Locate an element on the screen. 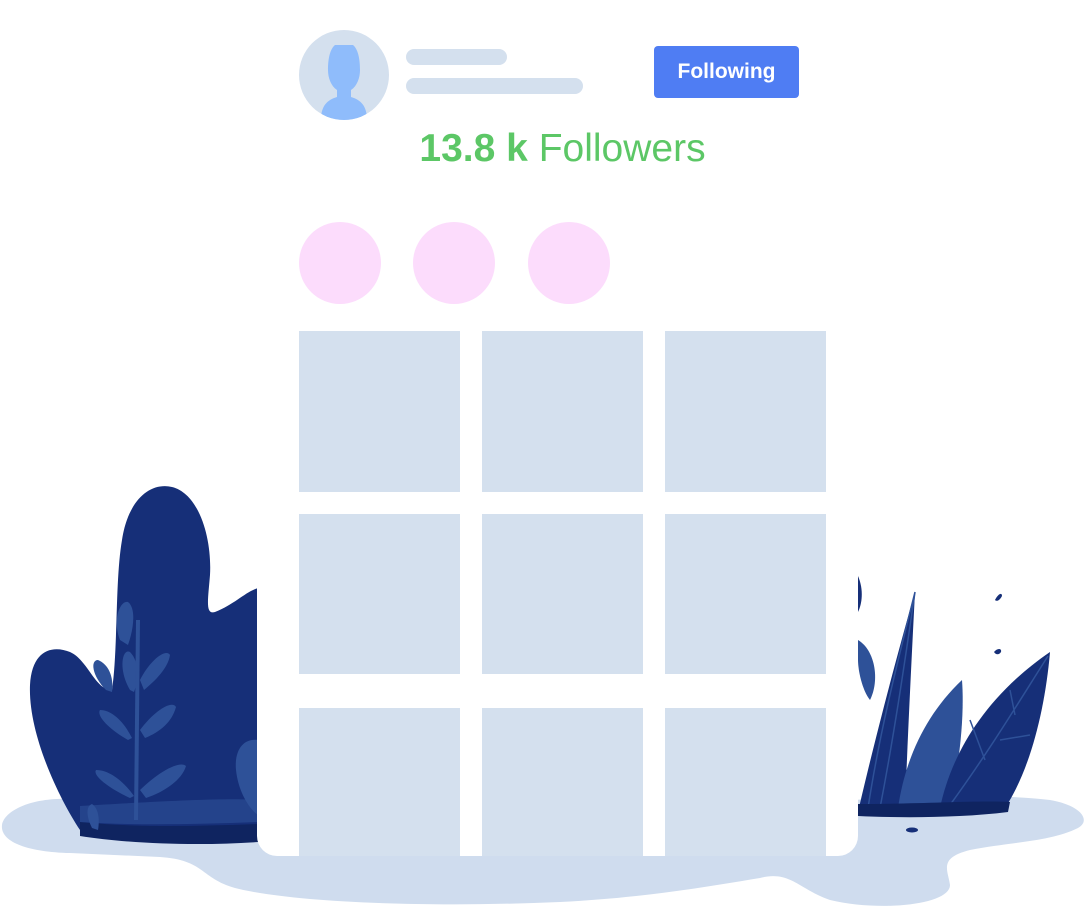 The width and height of the screenshot is (1087, 914). avatar is located at coordinates (344, 75).